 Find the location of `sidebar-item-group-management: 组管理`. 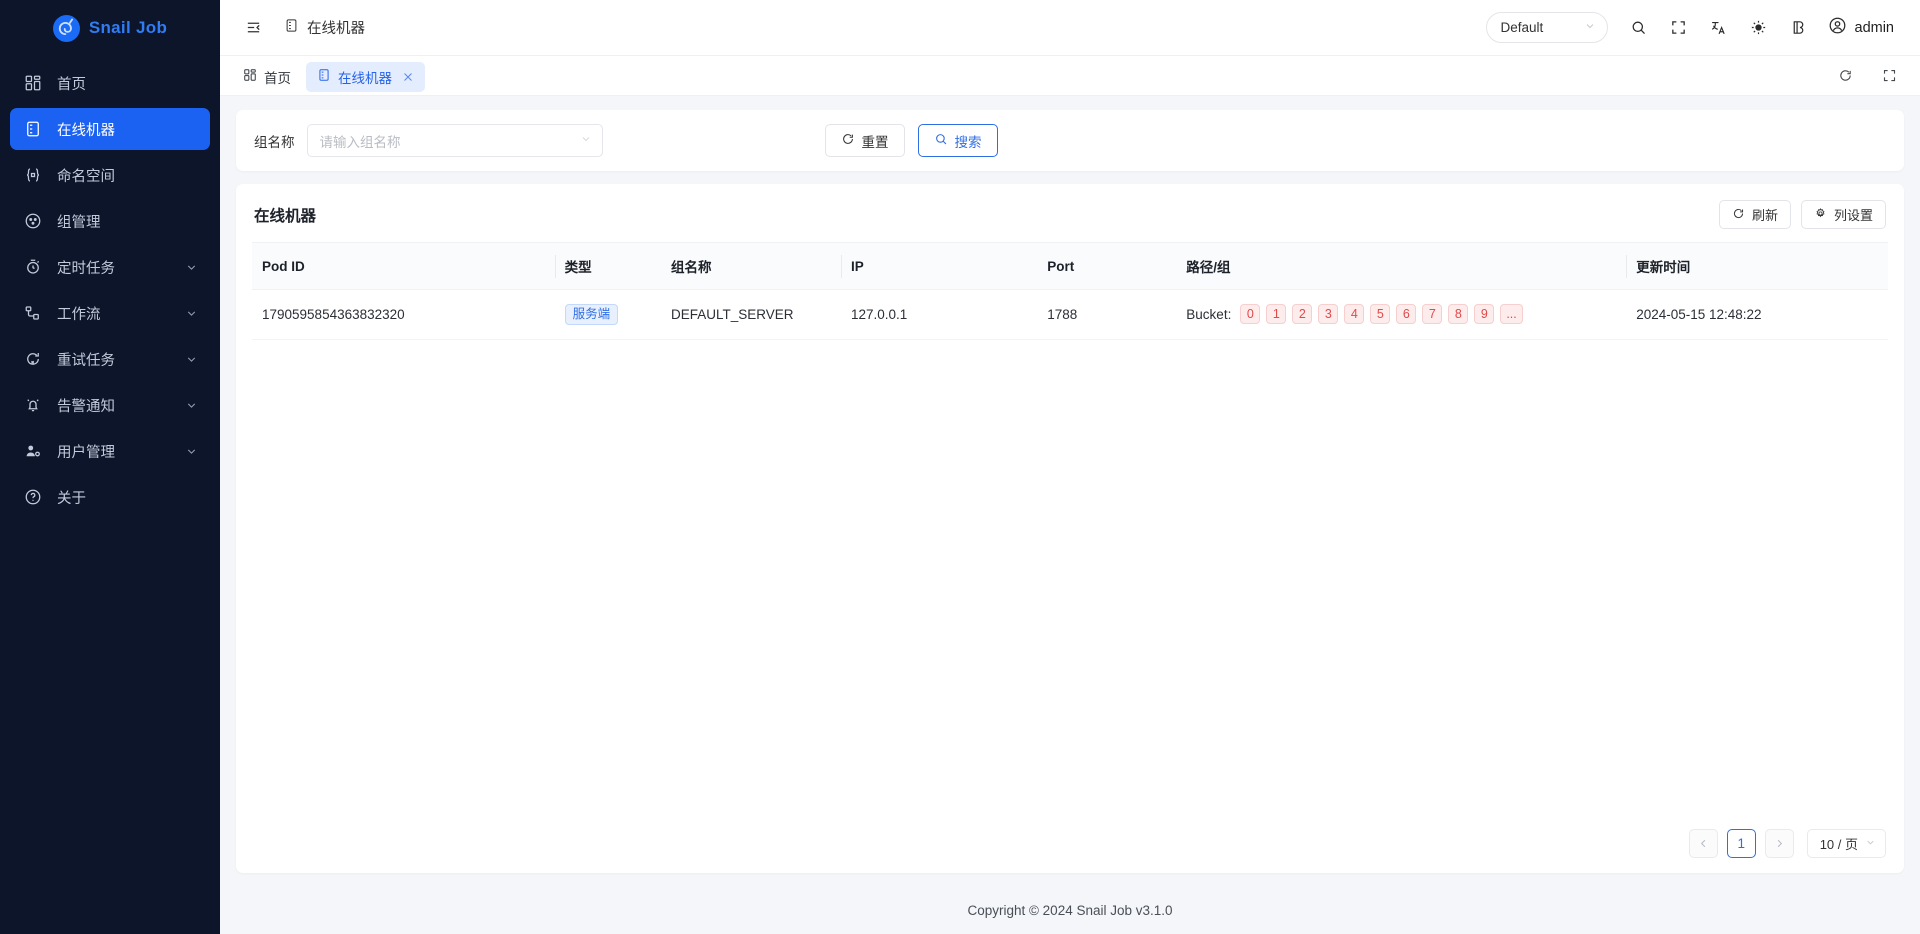

sidebar-item-group-management: 组管理 is located at coordinates (110, 221).